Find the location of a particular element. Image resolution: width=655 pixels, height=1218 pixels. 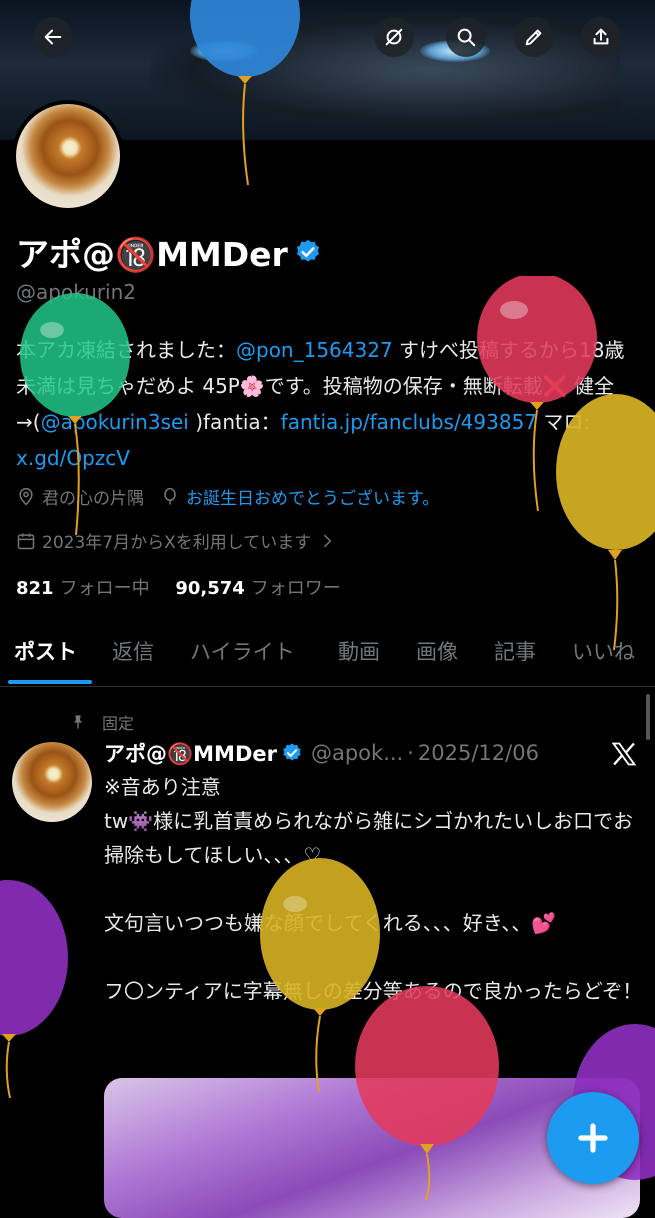

share-icon is located at coordinates (601, 36).